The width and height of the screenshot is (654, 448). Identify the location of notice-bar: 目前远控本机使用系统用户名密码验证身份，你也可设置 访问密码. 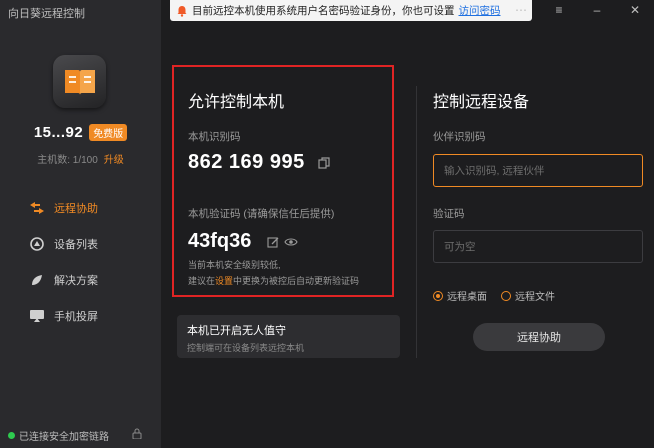
(351, 10).